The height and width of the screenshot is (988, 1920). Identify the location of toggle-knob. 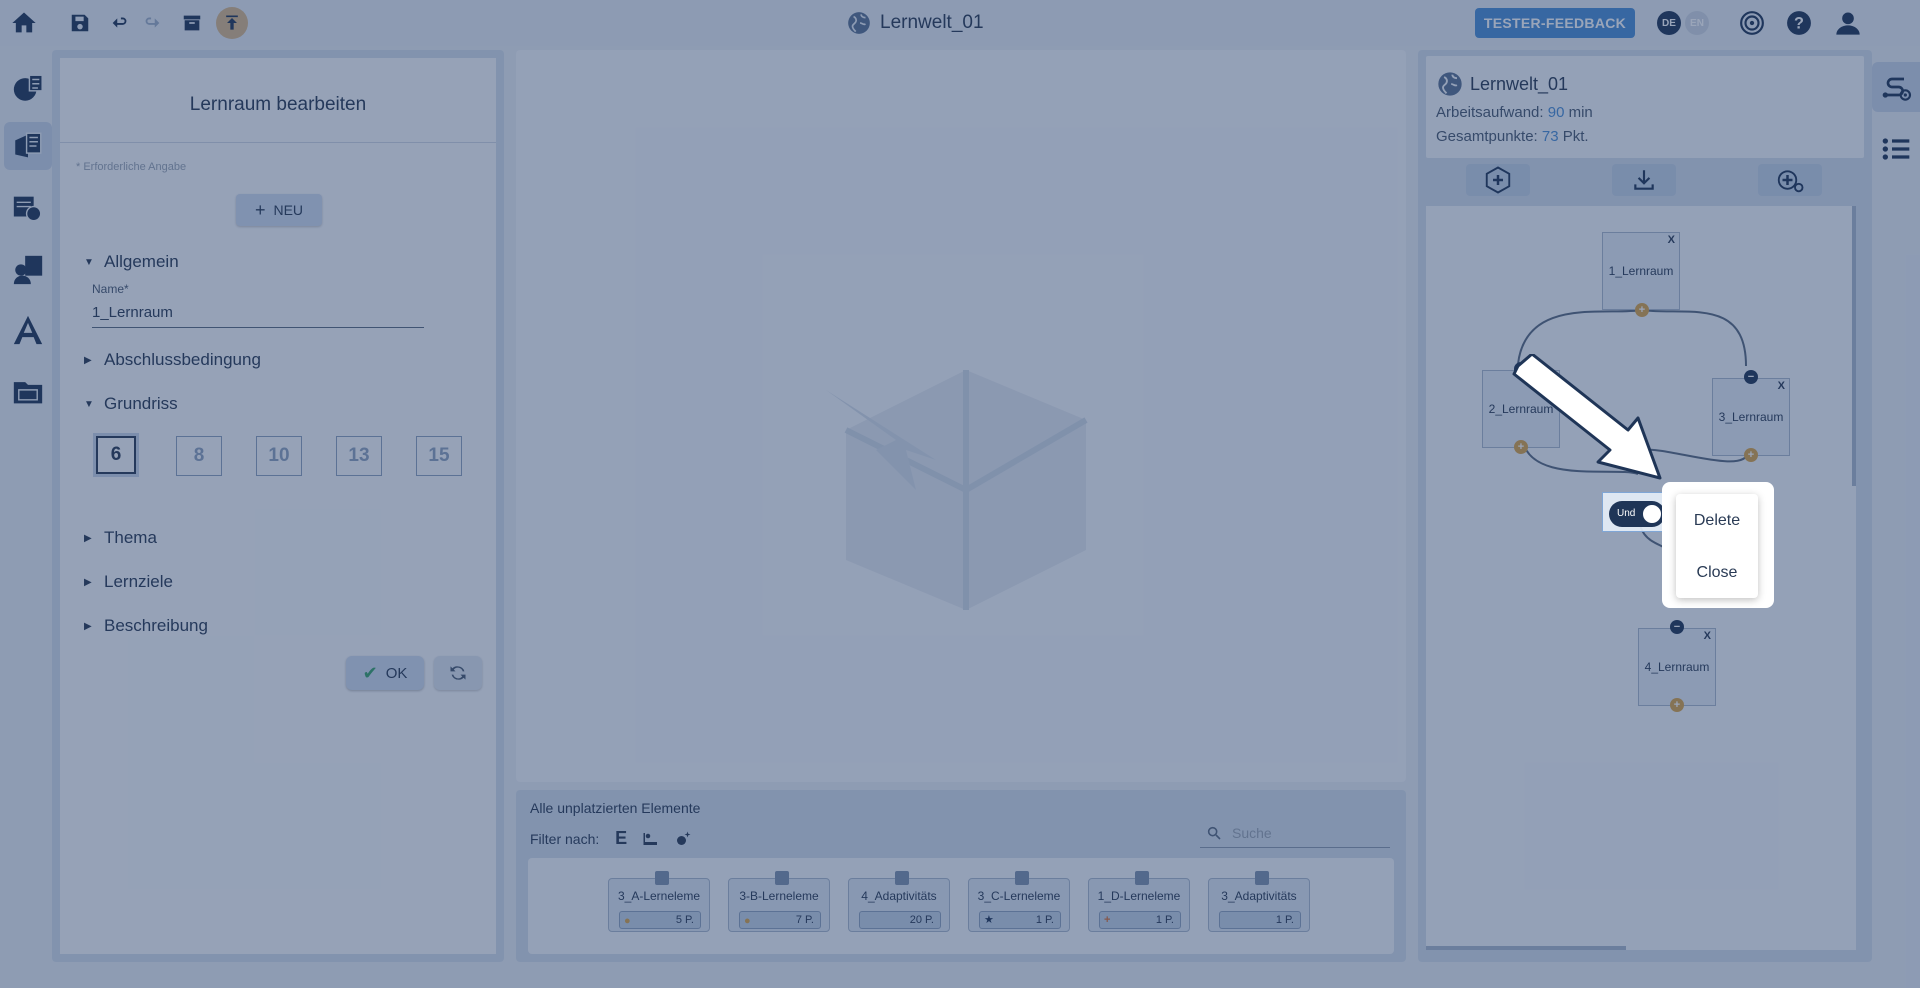
(1652, 514).